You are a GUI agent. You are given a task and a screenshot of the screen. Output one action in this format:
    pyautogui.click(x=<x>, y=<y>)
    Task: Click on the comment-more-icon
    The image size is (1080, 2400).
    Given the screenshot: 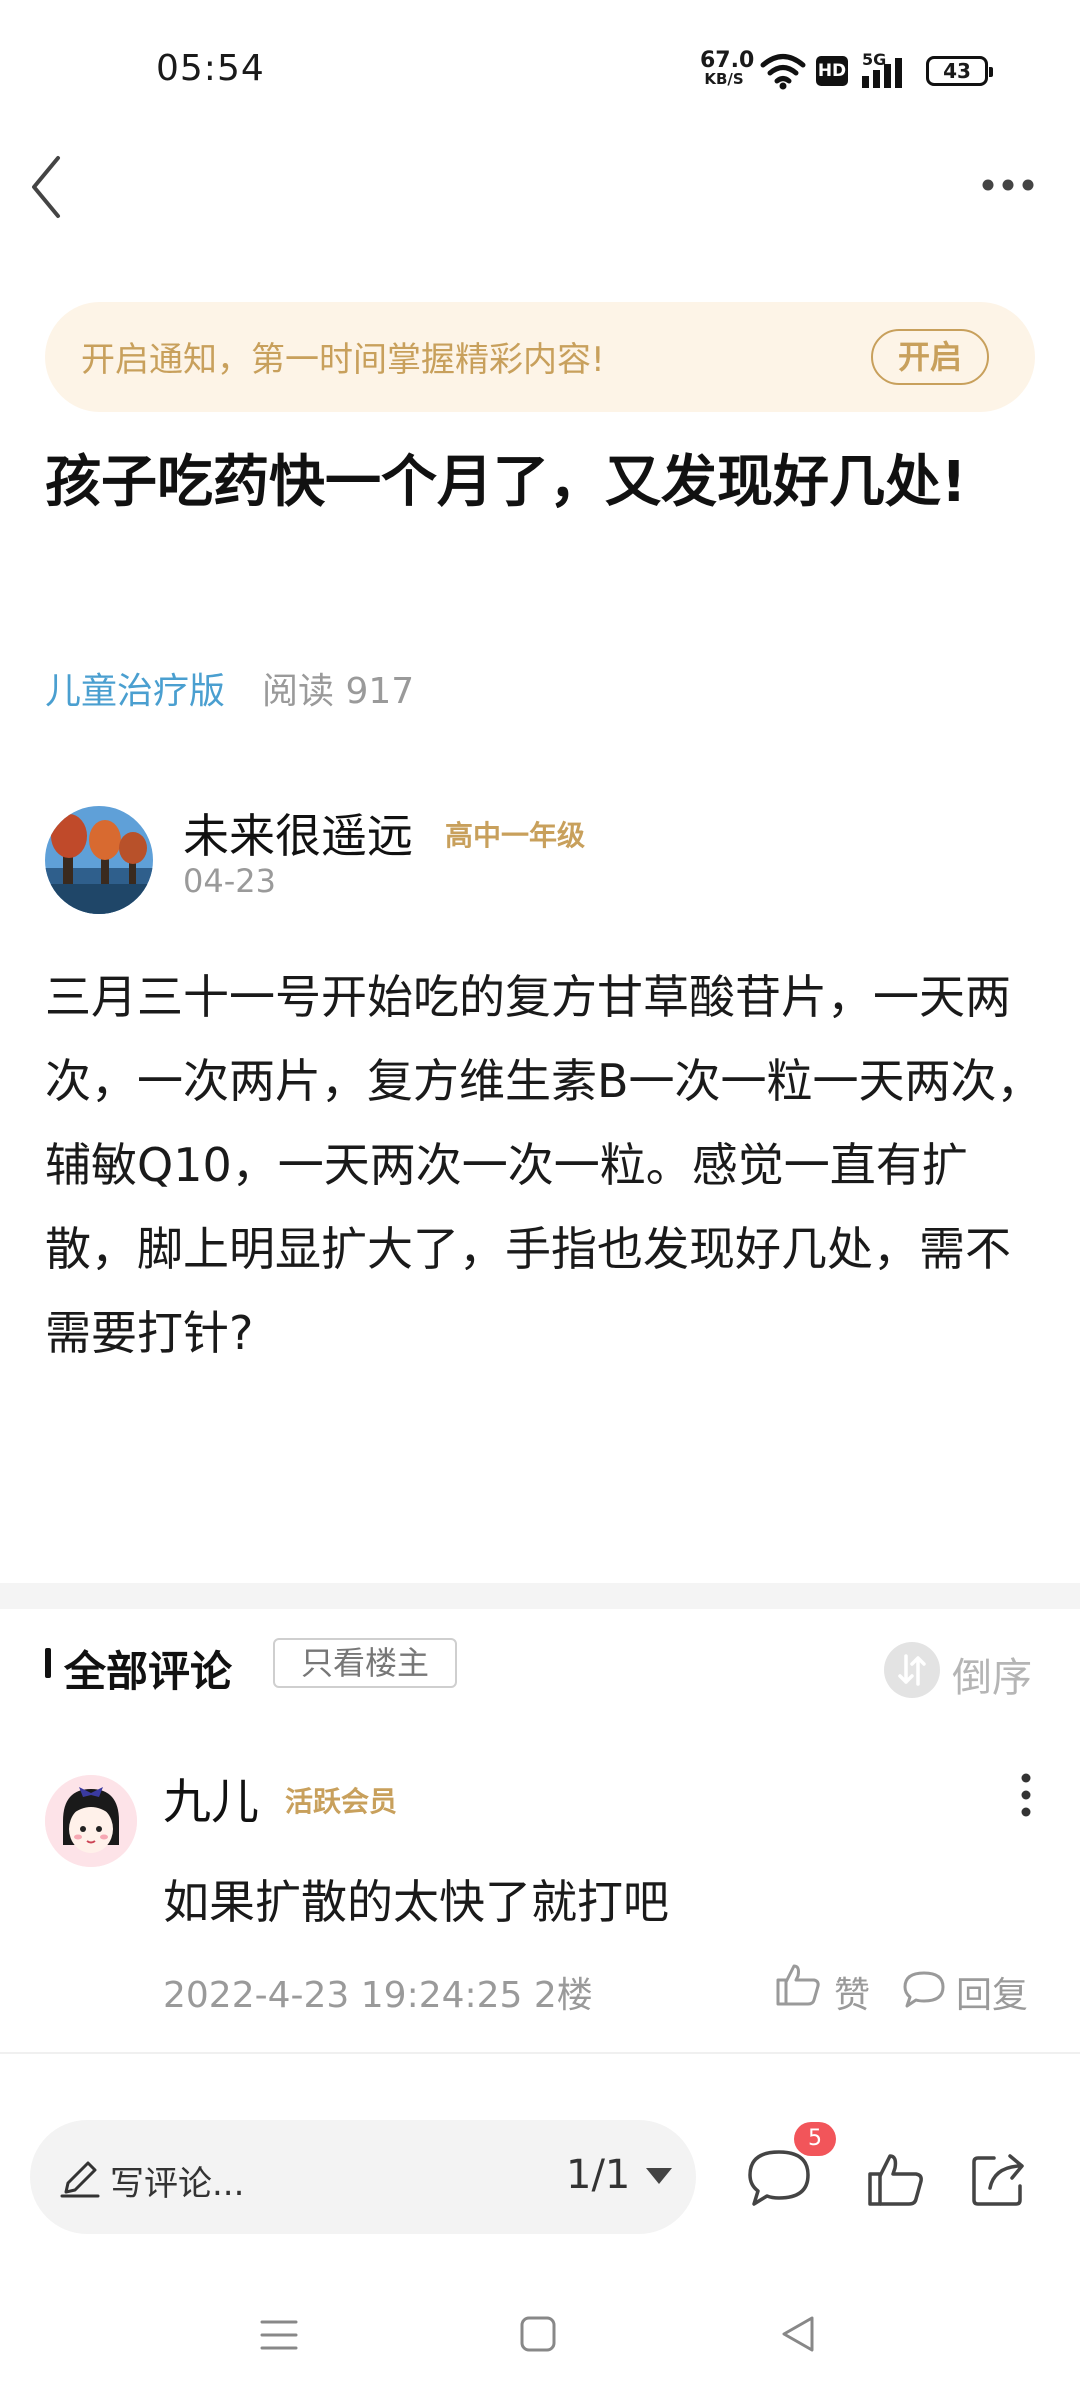 What is the action you would take?
    pyautogui.click(x=1026, y=1795)
    